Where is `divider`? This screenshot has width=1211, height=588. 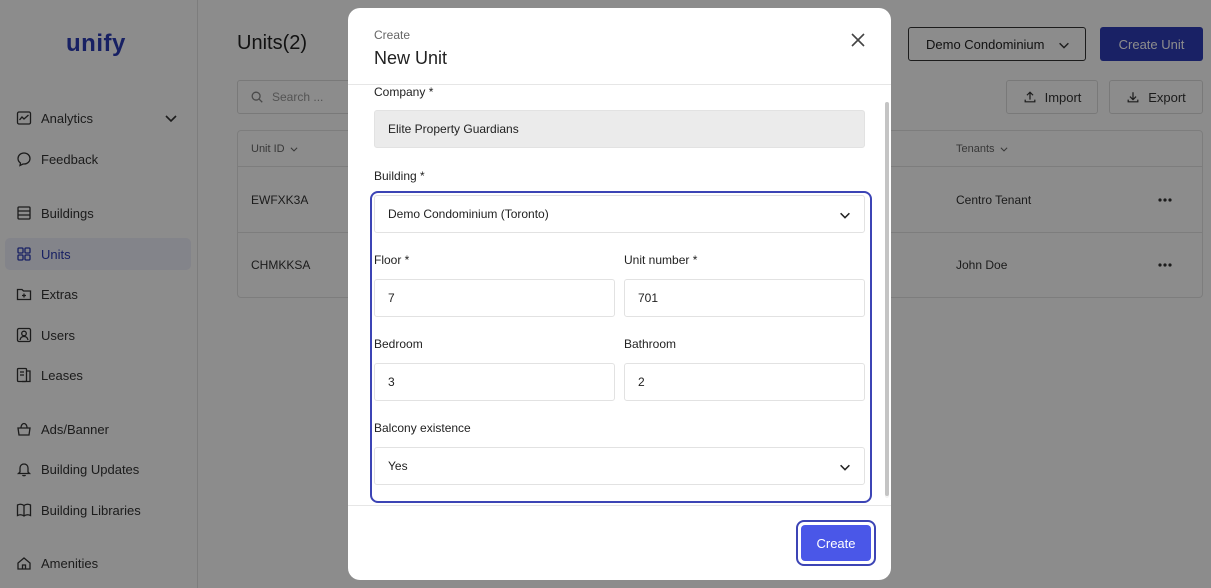 divider is located at coordinates (619, 505).